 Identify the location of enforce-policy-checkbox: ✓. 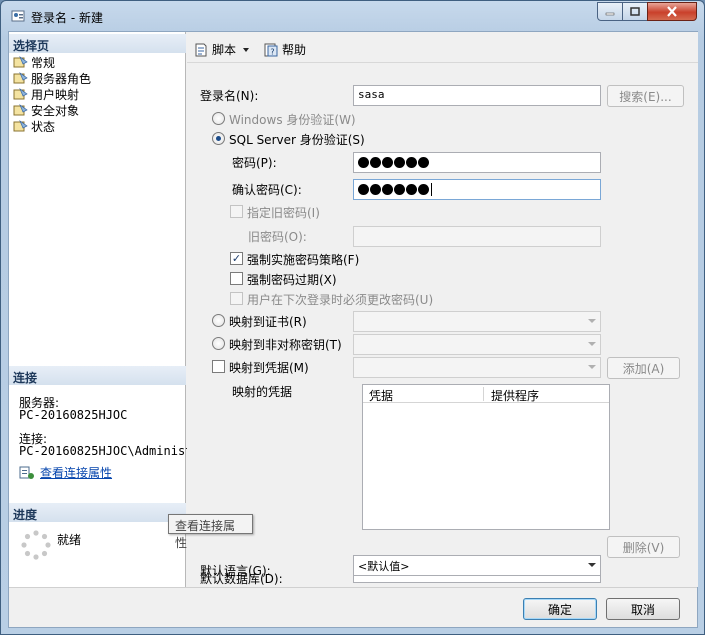
(236, 258).